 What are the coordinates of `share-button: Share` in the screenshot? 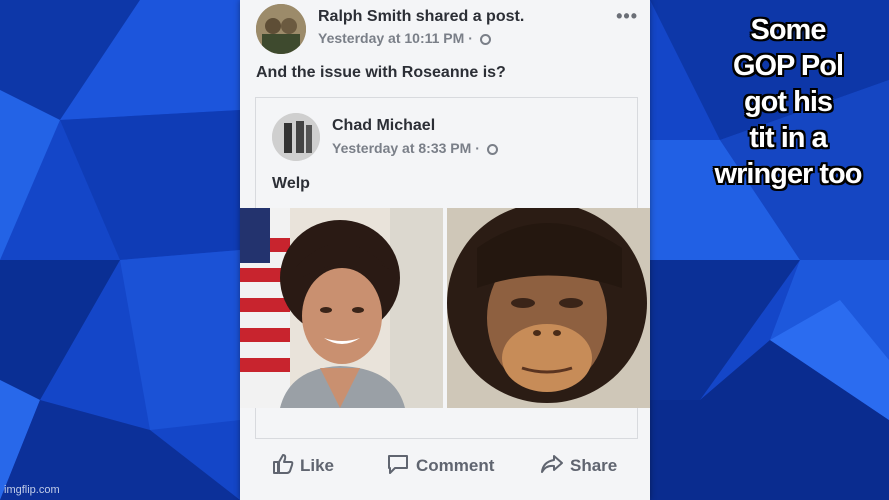 It's located at (578, 464).